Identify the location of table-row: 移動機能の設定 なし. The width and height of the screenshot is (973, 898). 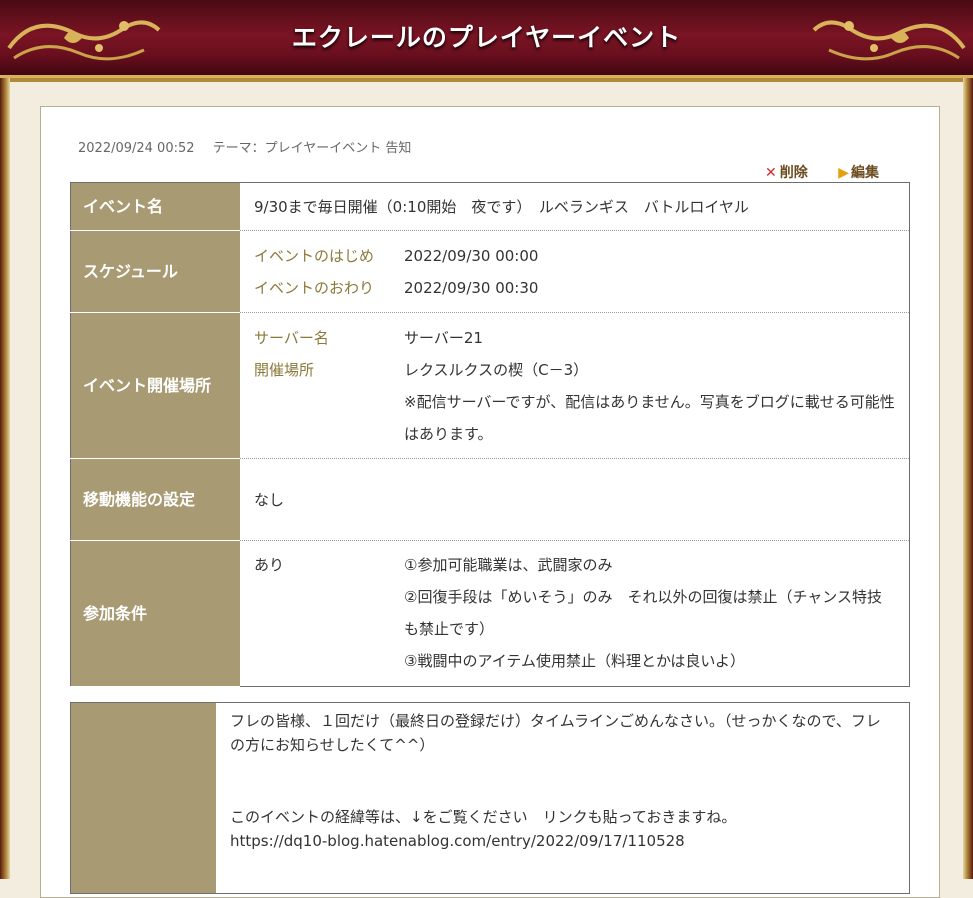
(490, 499).